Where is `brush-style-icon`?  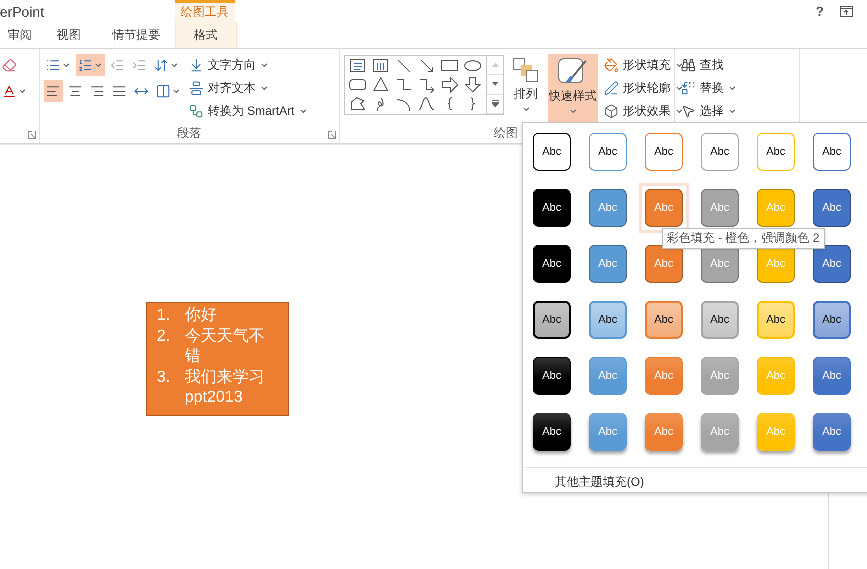 brush-style-icon is located at coordinates (573, 72).